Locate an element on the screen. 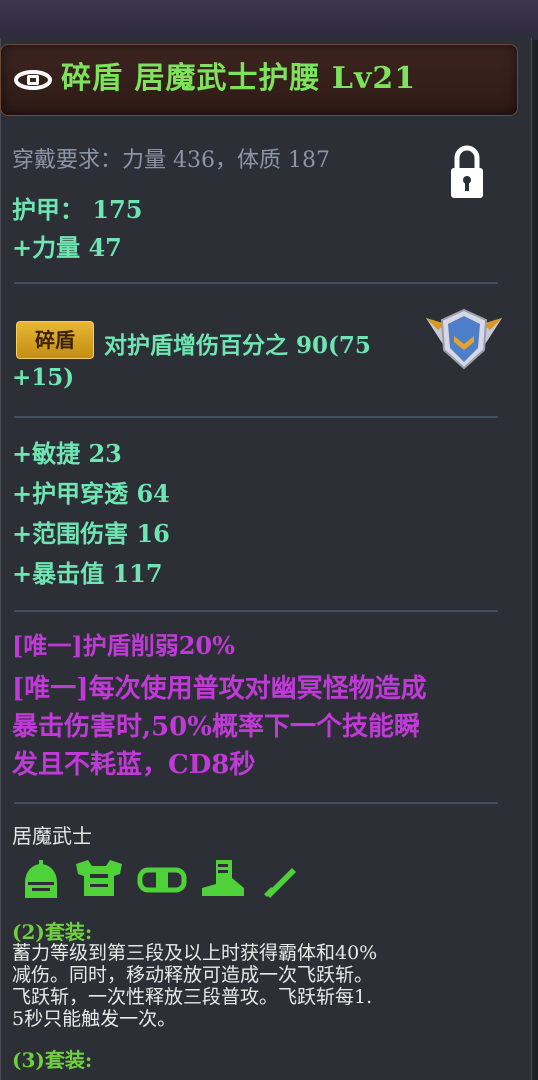 Image resolution: width=538 pixels, height=1080 pixels. set-name: 居魔武士 is located at coordinates (52, 836).